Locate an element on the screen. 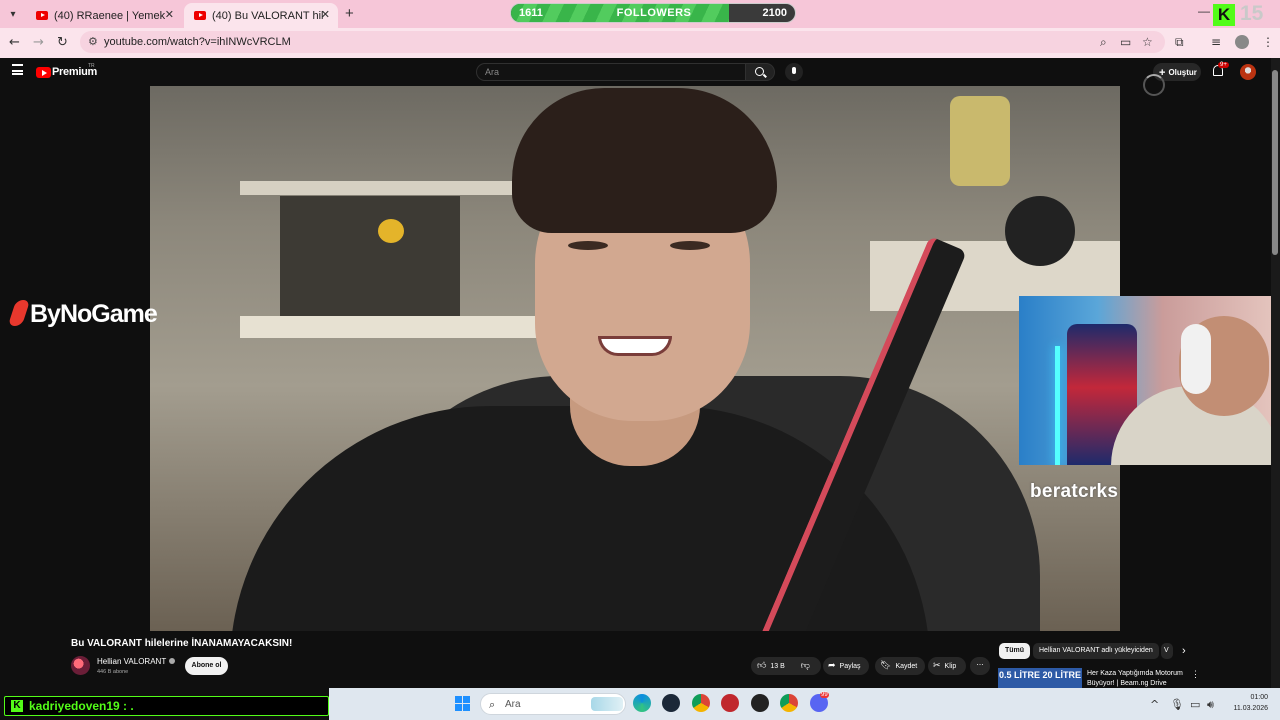  windows-start-icon is located at coordinates (463, 704).